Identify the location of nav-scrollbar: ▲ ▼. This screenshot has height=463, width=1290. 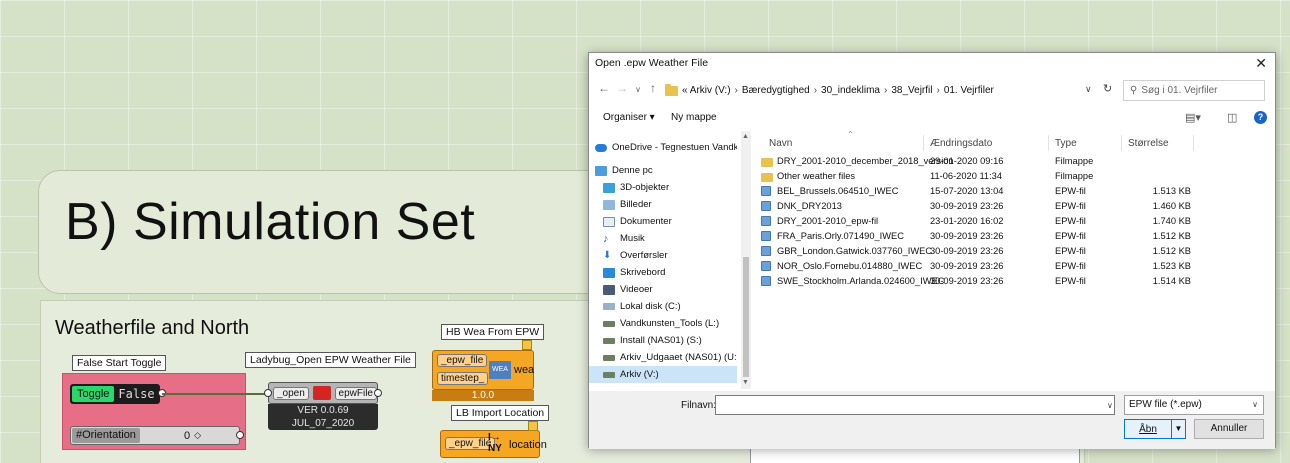
(746, 260).